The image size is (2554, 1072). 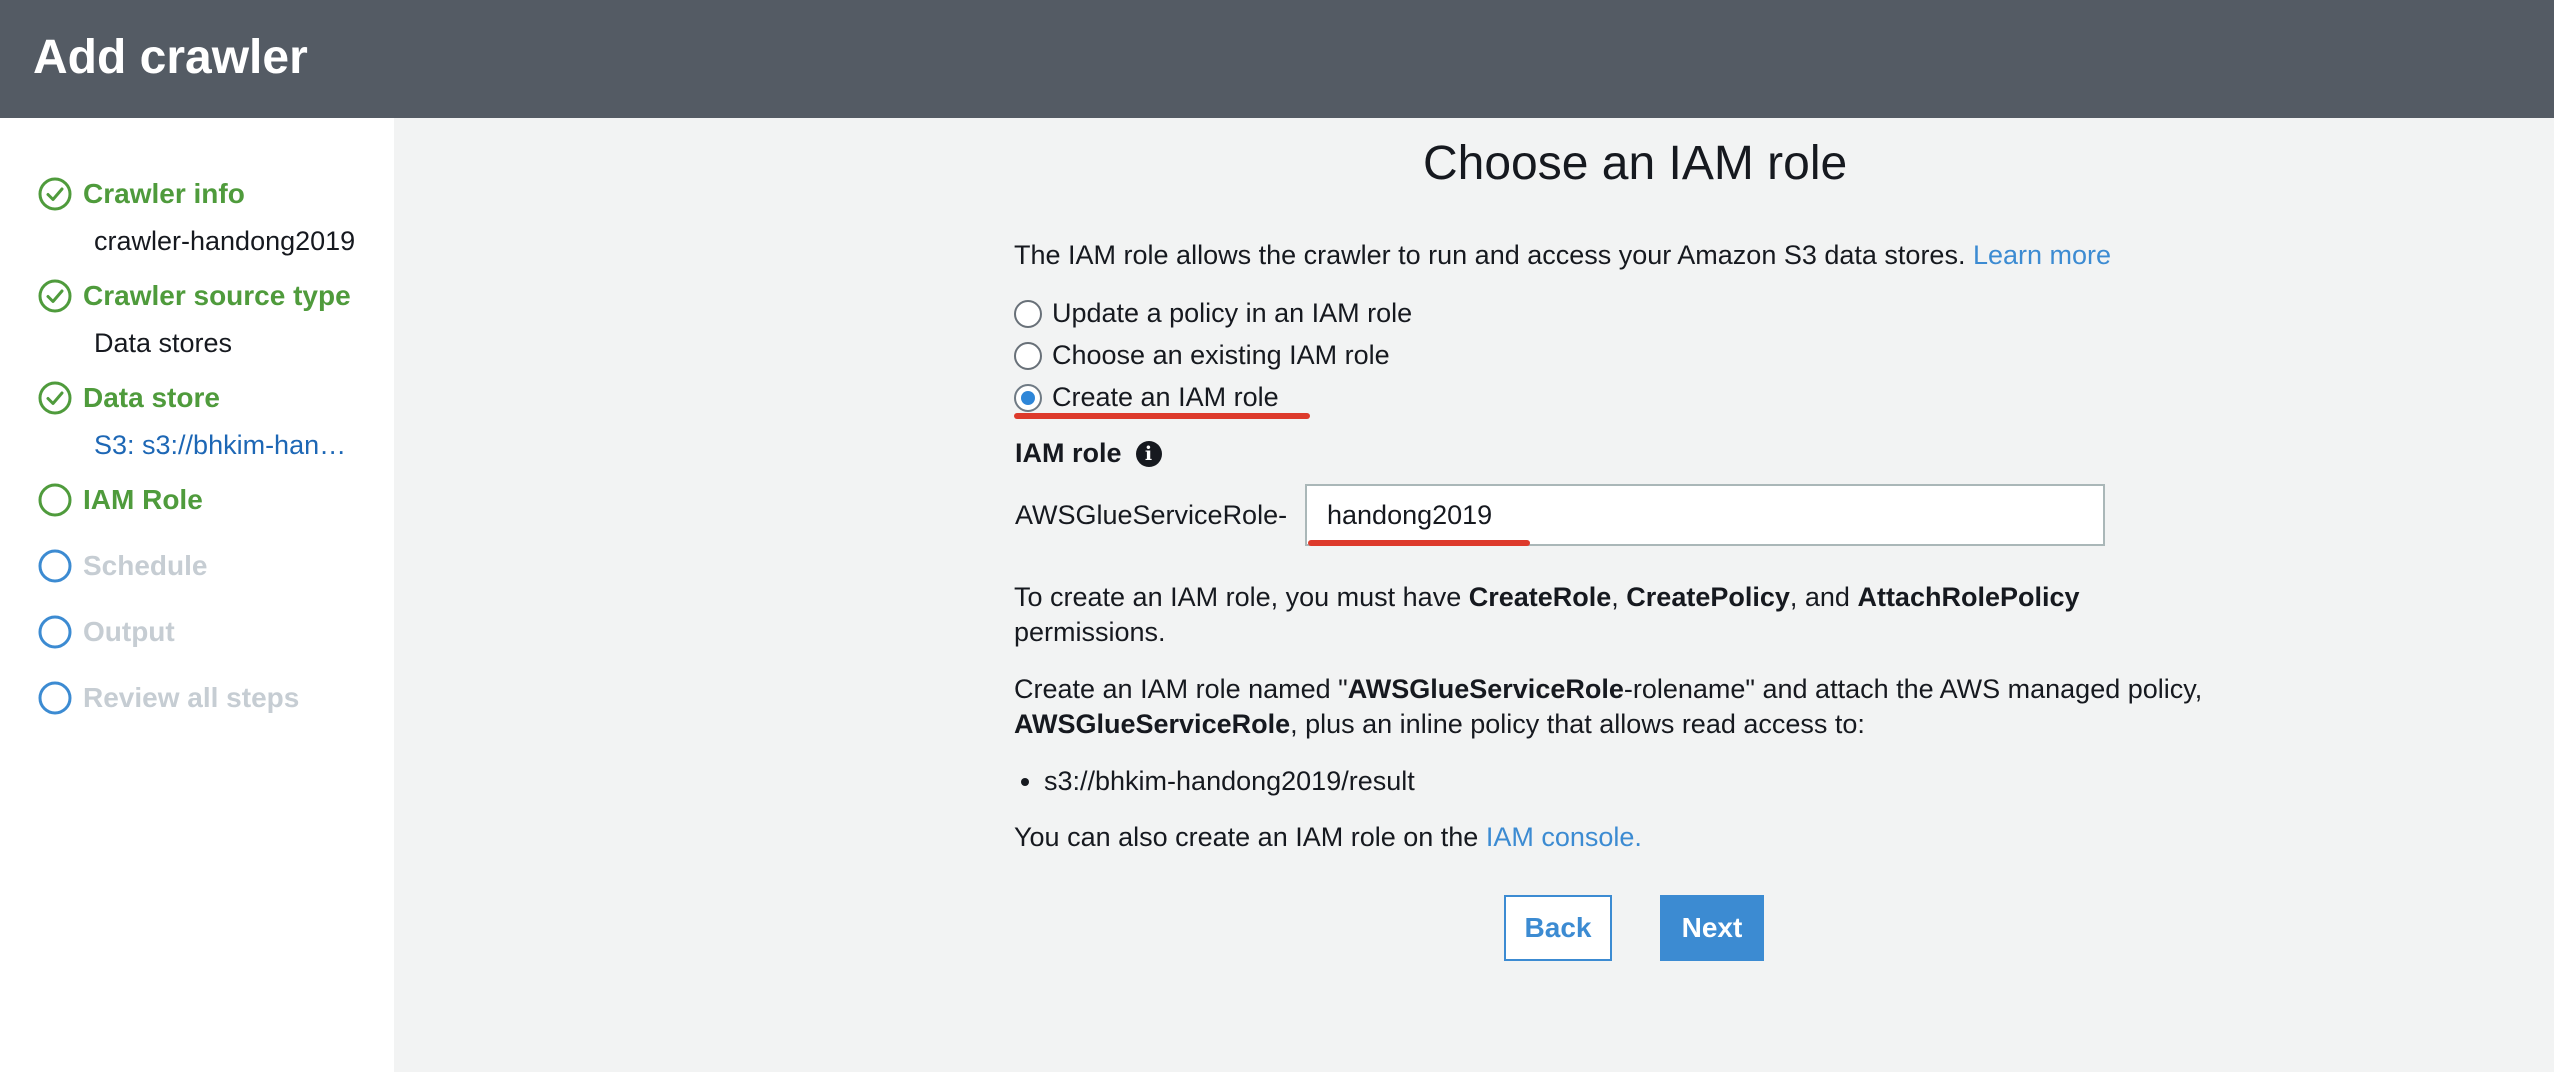 What do you see at coordinates (1277, 59) in the screenshot?
I see `page-header: Add crawler` at bounding box center [1277, 59].